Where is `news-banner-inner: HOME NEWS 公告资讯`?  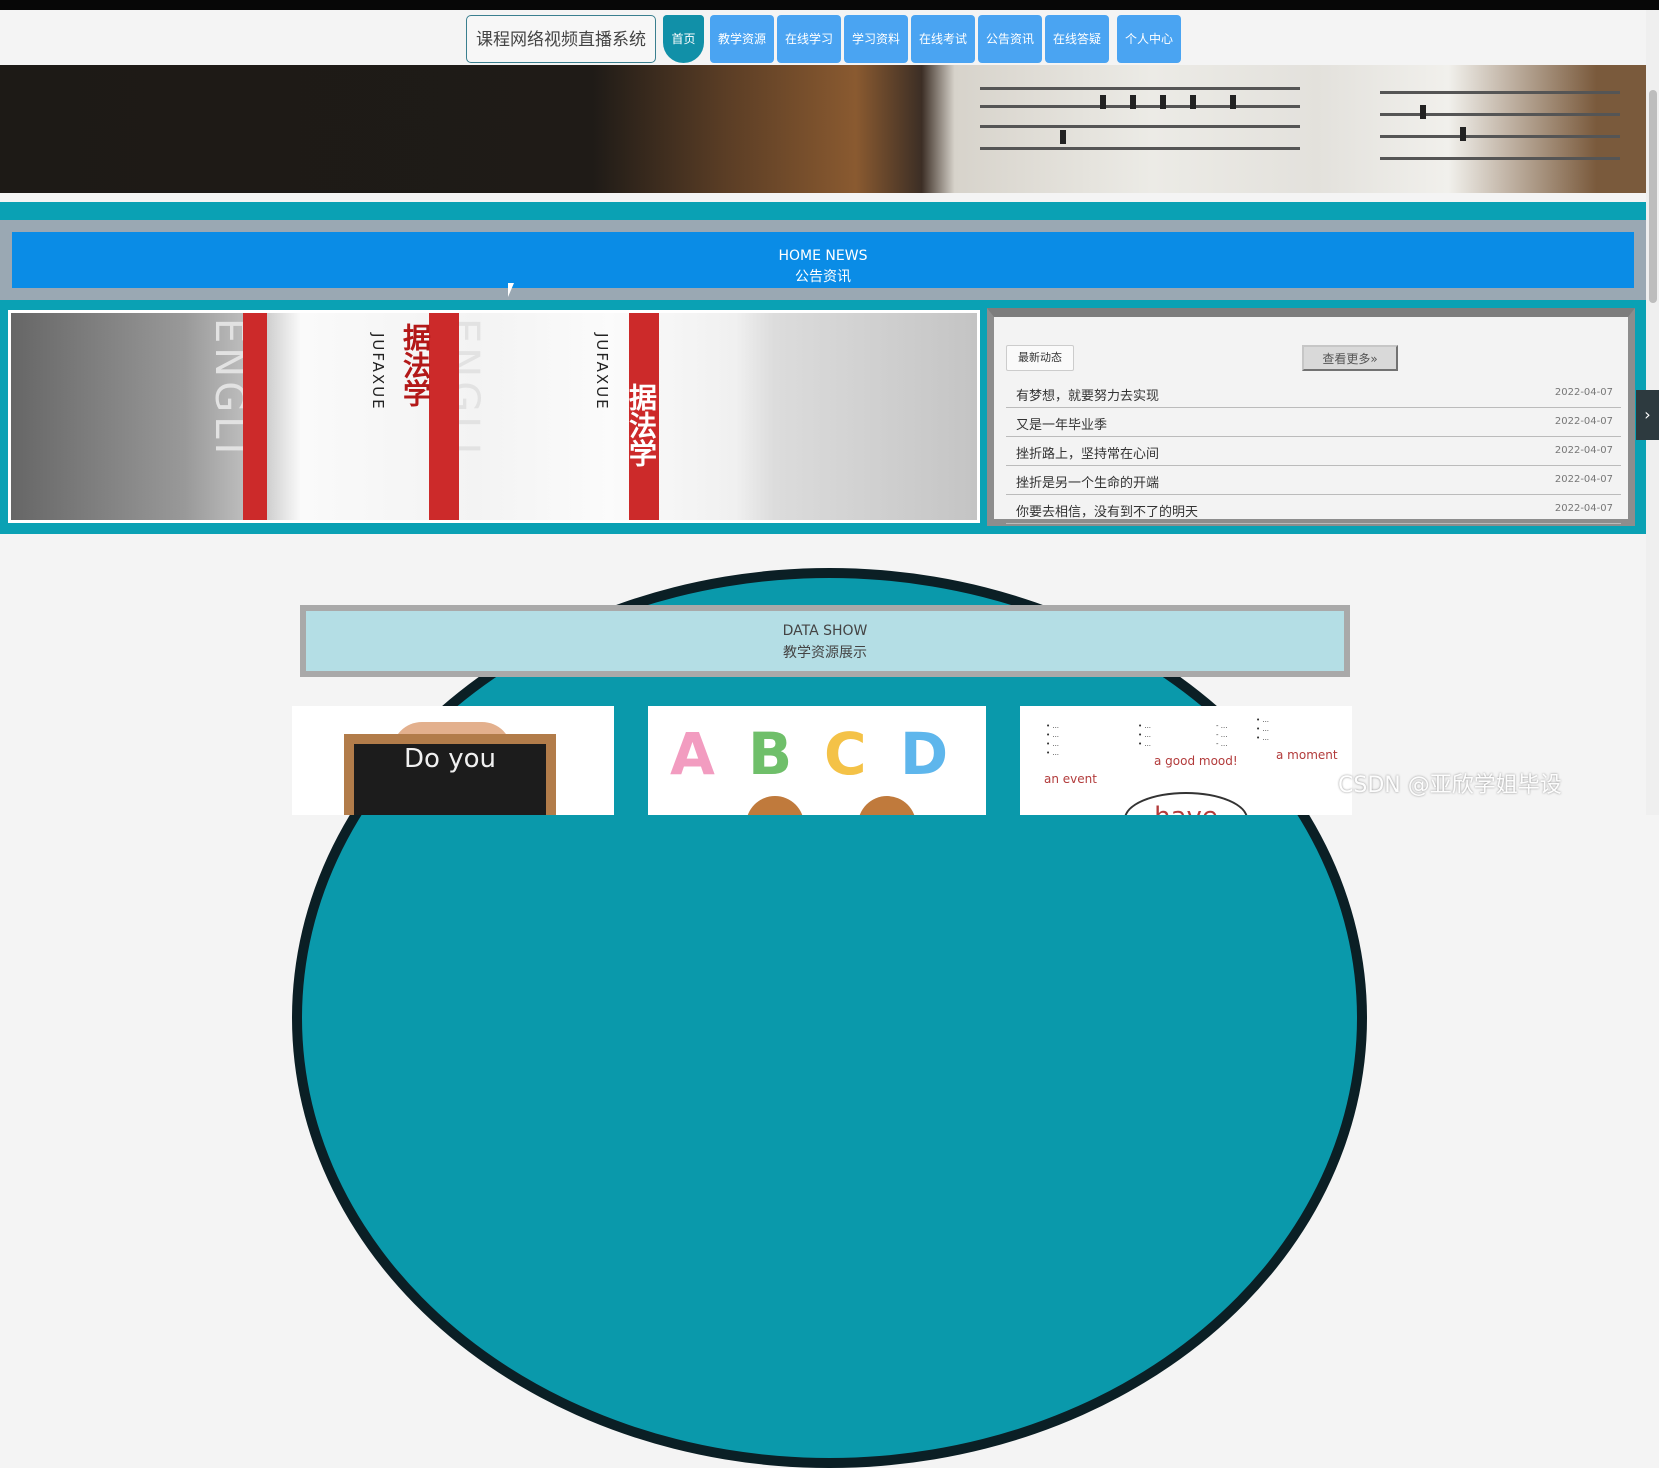 news-banner-inner: HOME NEWS 公告资讯 is located at coordinates (823, 260).